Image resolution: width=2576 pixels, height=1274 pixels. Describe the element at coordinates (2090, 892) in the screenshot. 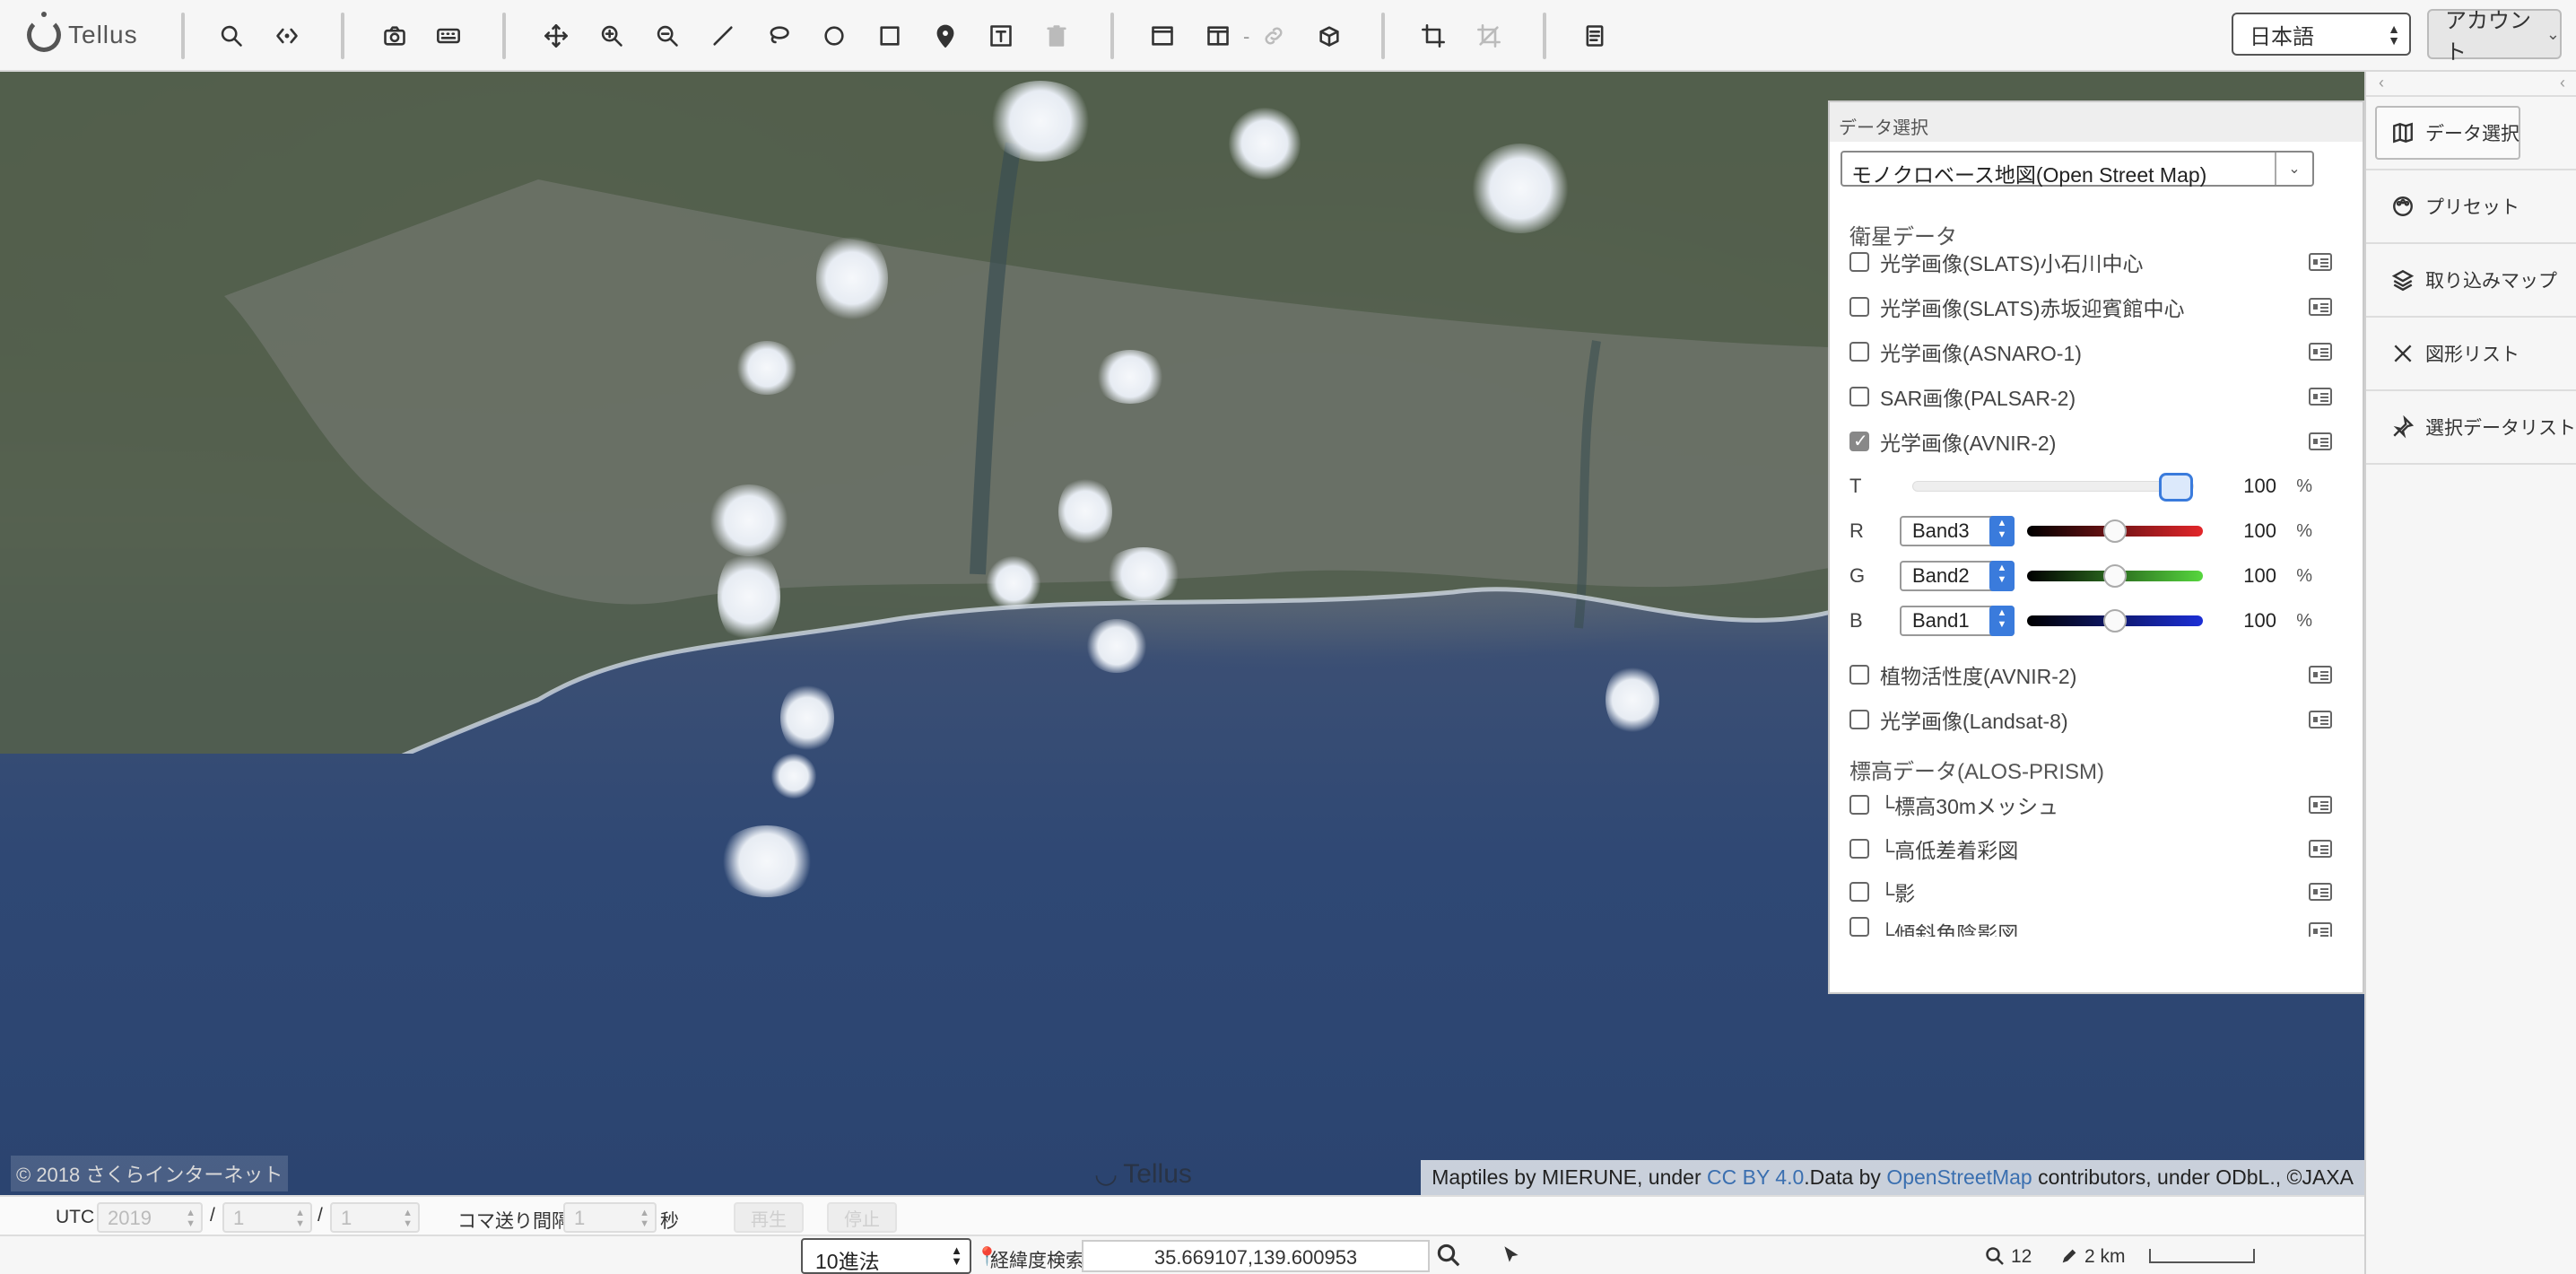

I see `layer-item: └影` at that location.